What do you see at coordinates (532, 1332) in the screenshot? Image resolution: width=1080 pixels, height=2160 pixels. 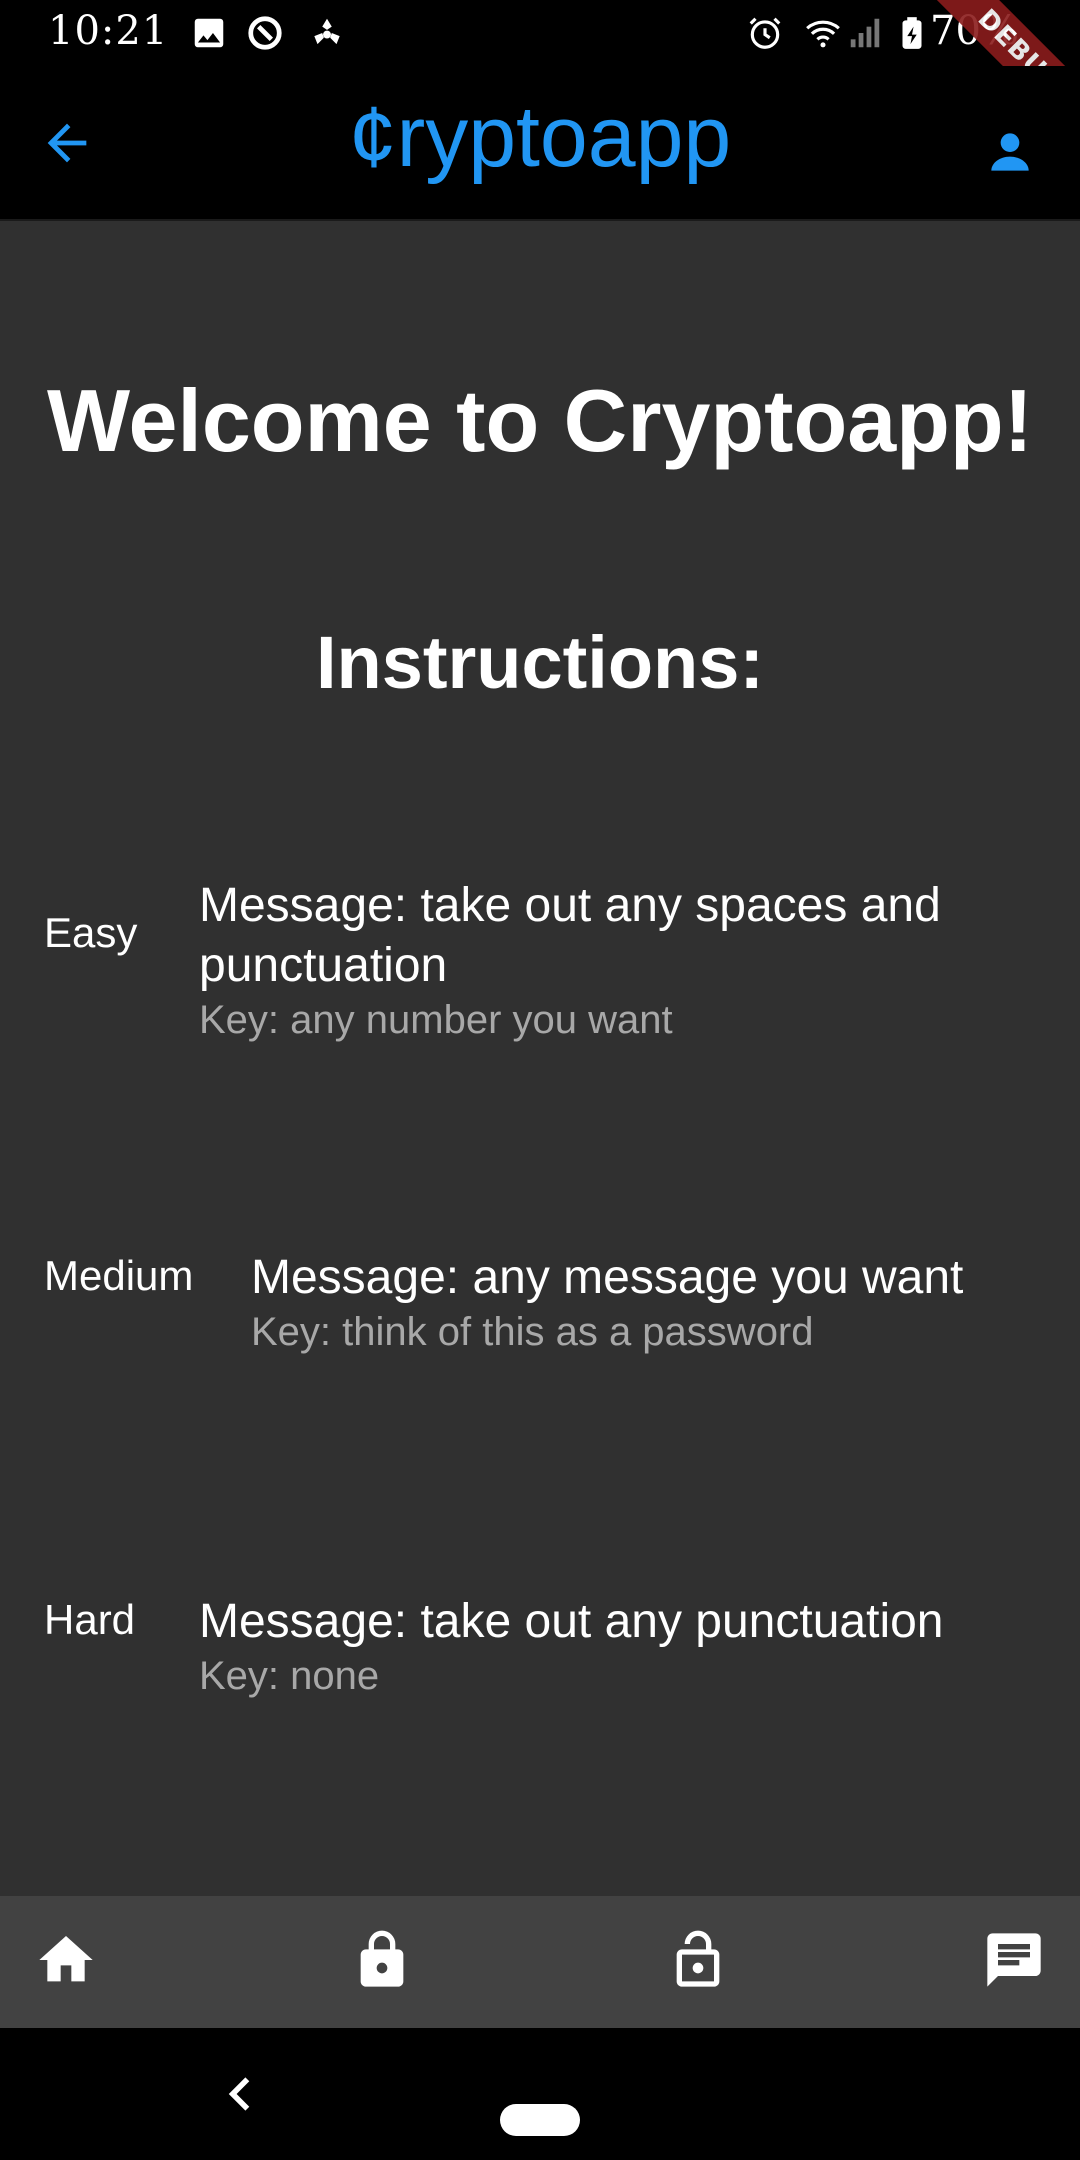 I see `level-key: Key: think of this as a password` at bounding box center [532, 1332].